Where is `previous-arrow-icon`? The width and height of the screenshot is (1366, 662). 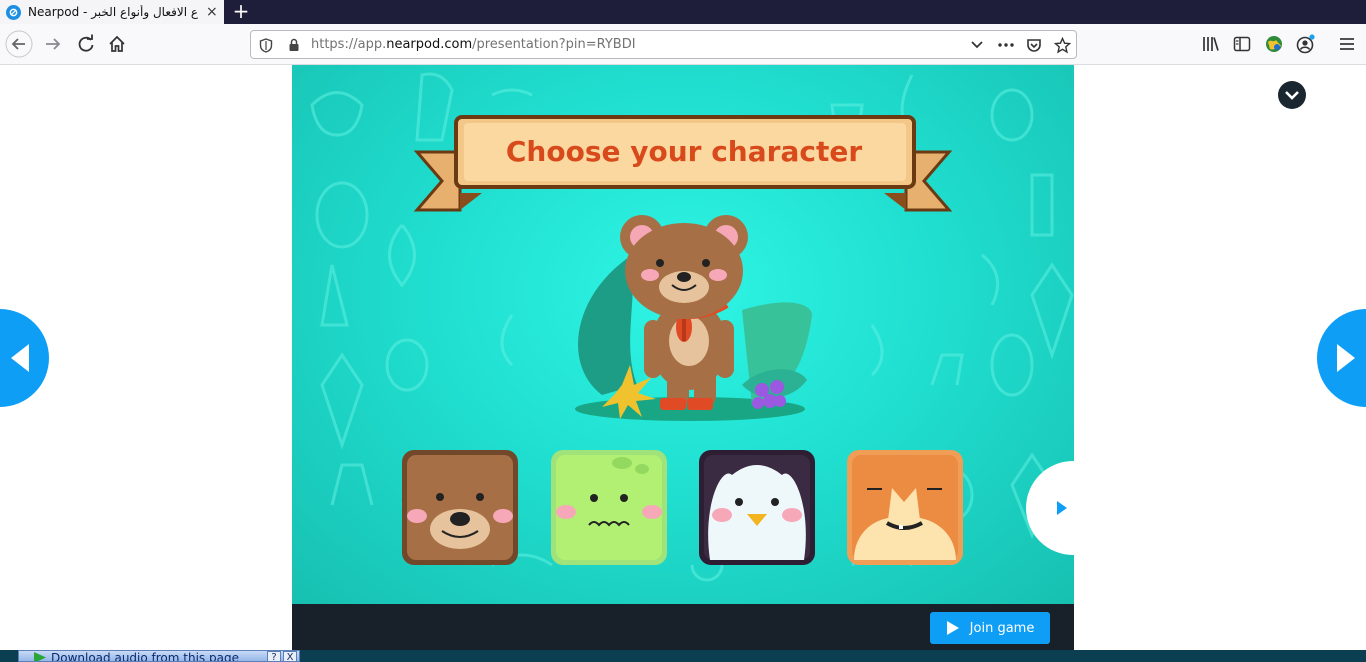 previous-arrow-icon is located at coordinates (20, 358).